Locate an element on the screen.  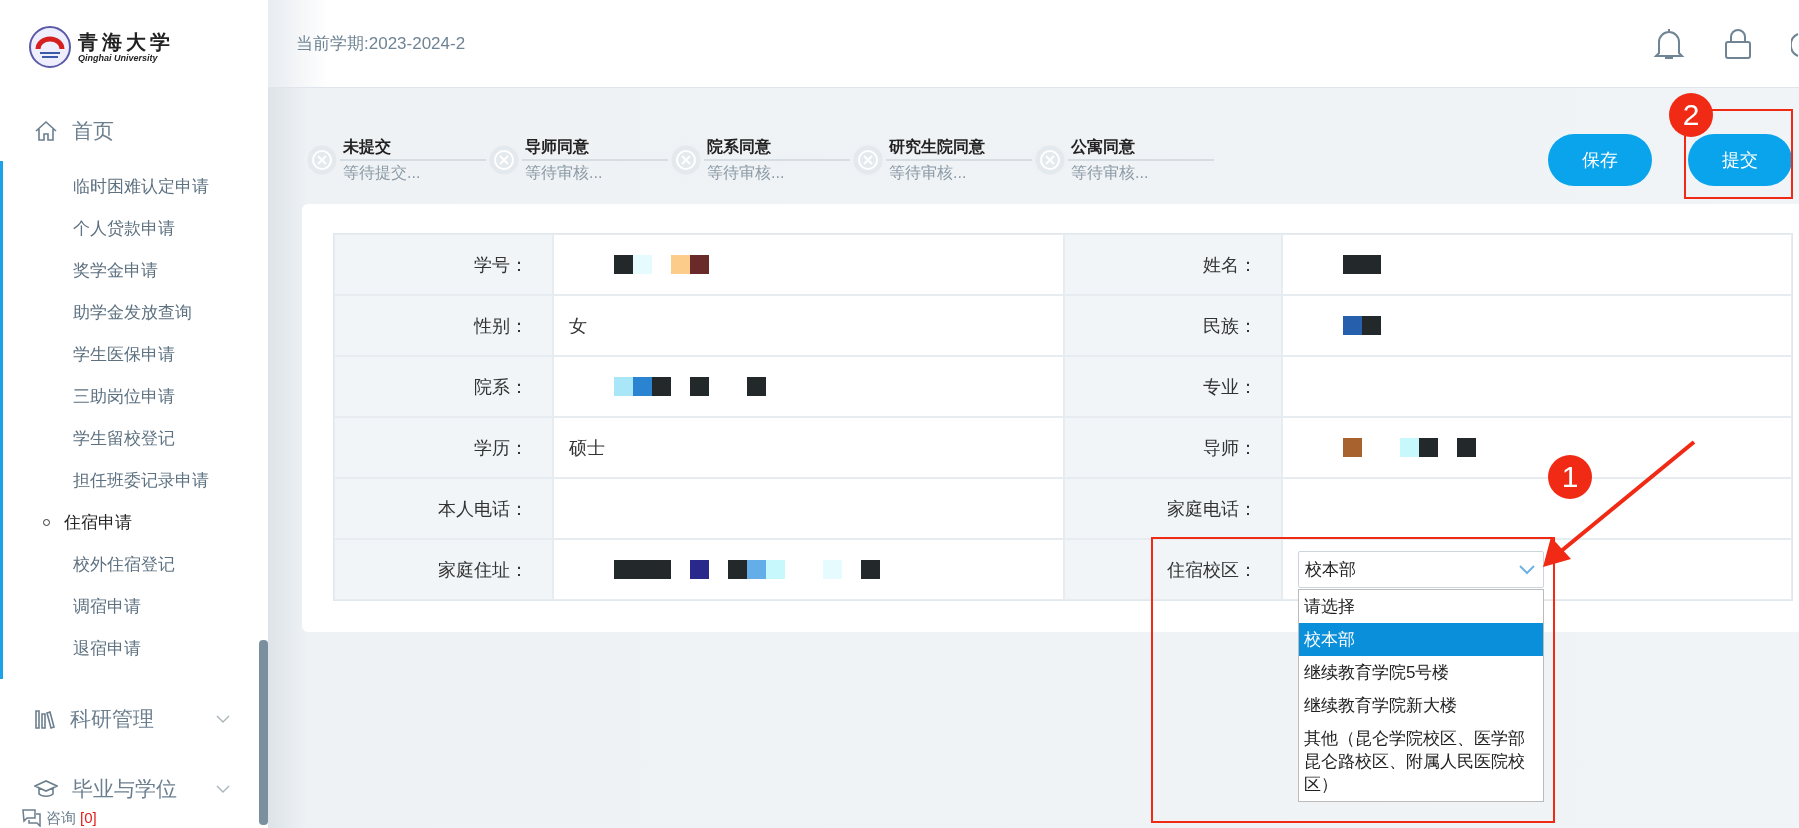
consult-count: [0] is located at coordinates (88, 818).